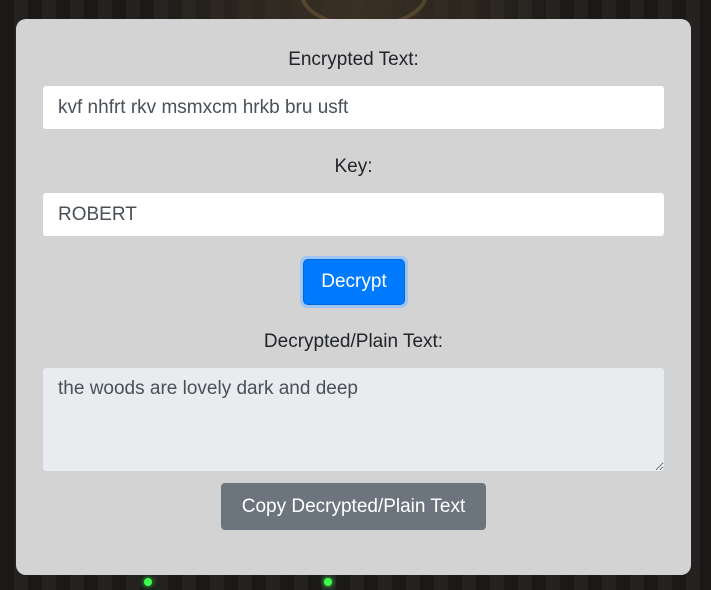  Describe the element at coordinates (353, 166) in the screenshot. I see `key-label: Key:` at that location.